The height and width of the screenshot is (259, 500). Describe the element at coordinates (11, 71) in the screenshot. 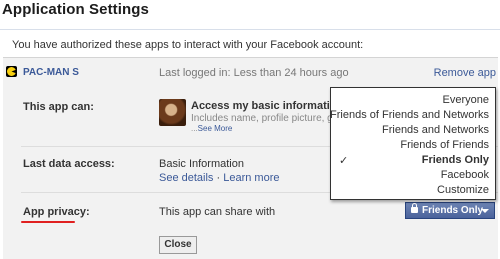

I see `pacman-app-icon` at that location.